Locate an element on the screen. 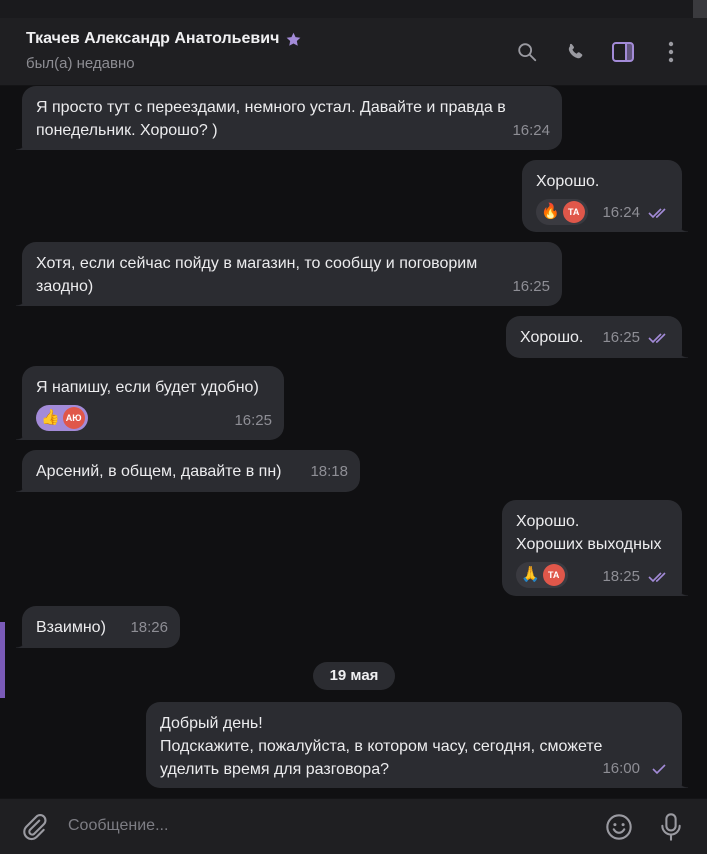  message-incoming: Арсений, в общем, давайте в пн) 18:18 is located at coordinates (188, 471).